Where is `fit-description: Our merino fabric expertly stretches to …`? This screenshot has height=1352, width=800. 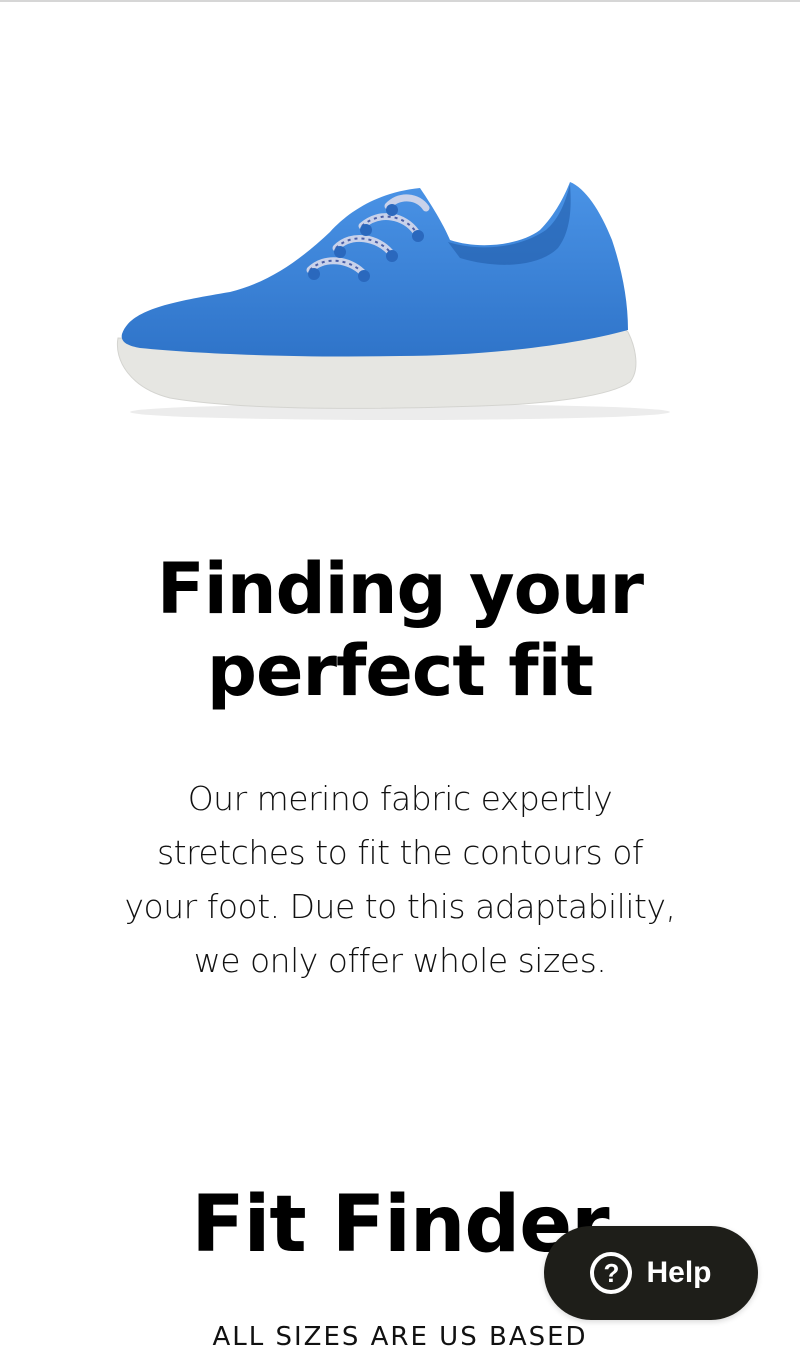 fit-description: Our merino fabric expertly stretches to … is located at coordinates (400, 880).